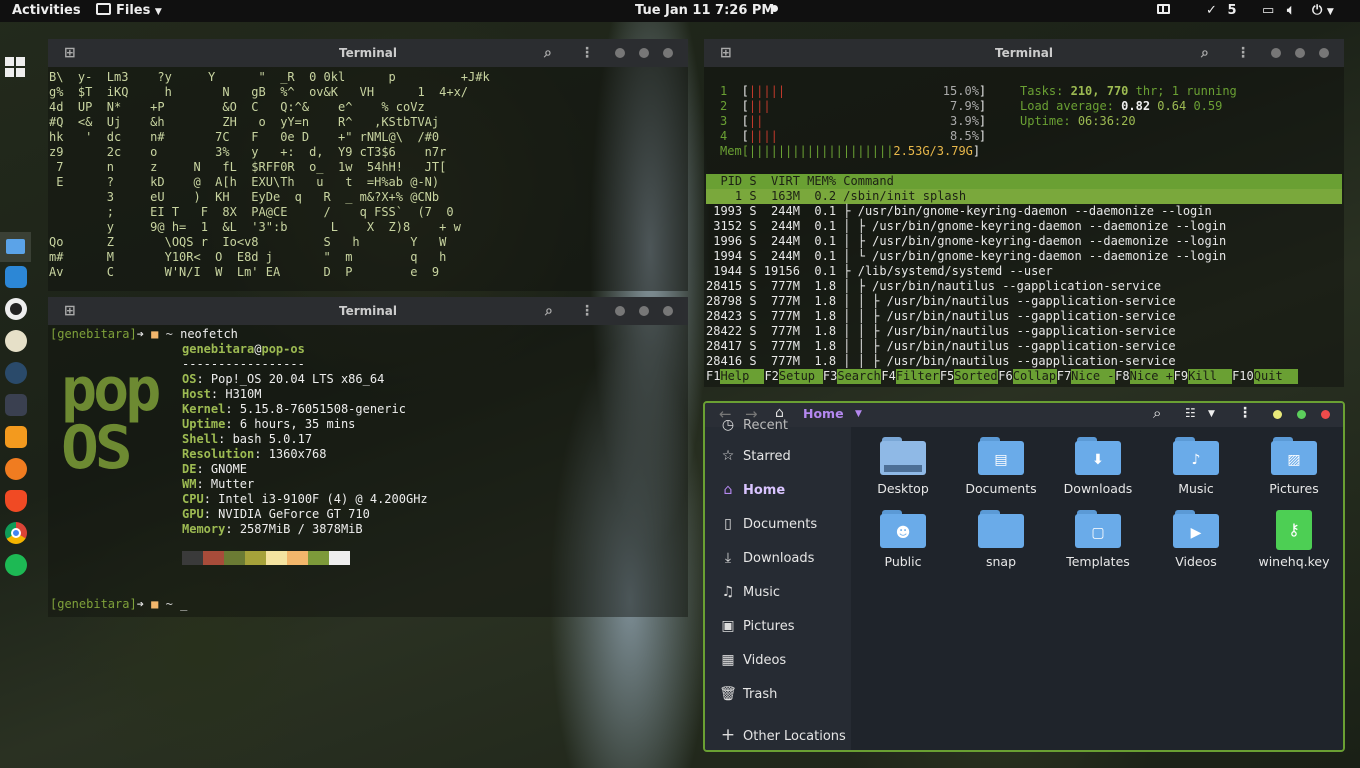 Image resolution: width=1360 pixels, height=768 pixels. What do you see at coordinates (742, 376) in the screenshot?
I see `fkey-label: Help` at bounding box center [742, 376].